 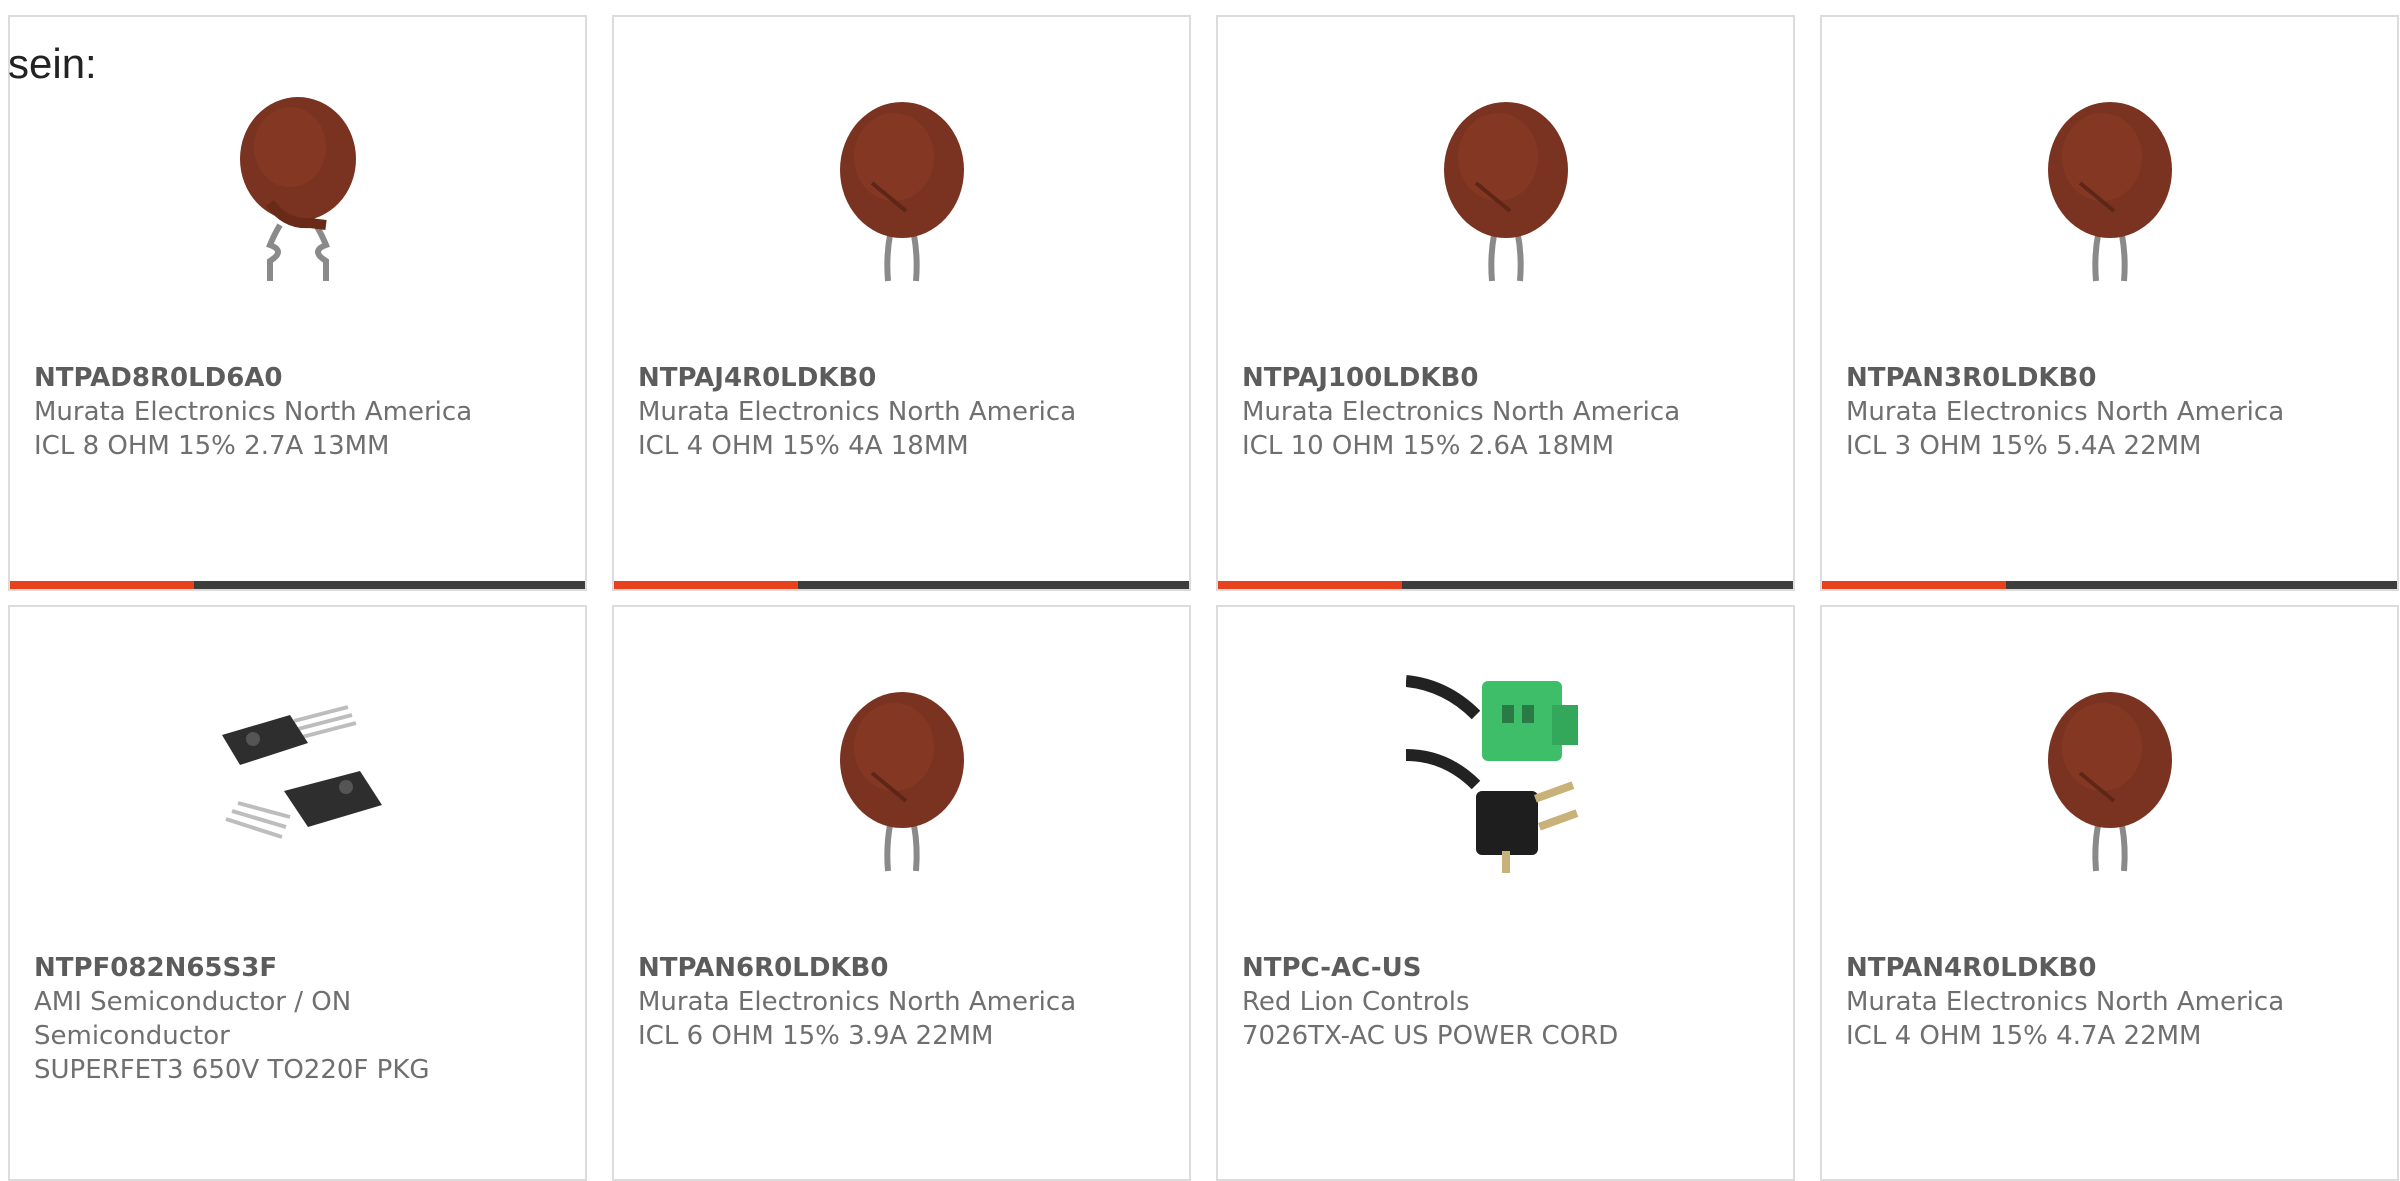 What do you see at coordinates (1502, 378) in the screenshot?
I see `product-part-number: NTPAJ100LDKB0` at bounding box center [1502, 378].